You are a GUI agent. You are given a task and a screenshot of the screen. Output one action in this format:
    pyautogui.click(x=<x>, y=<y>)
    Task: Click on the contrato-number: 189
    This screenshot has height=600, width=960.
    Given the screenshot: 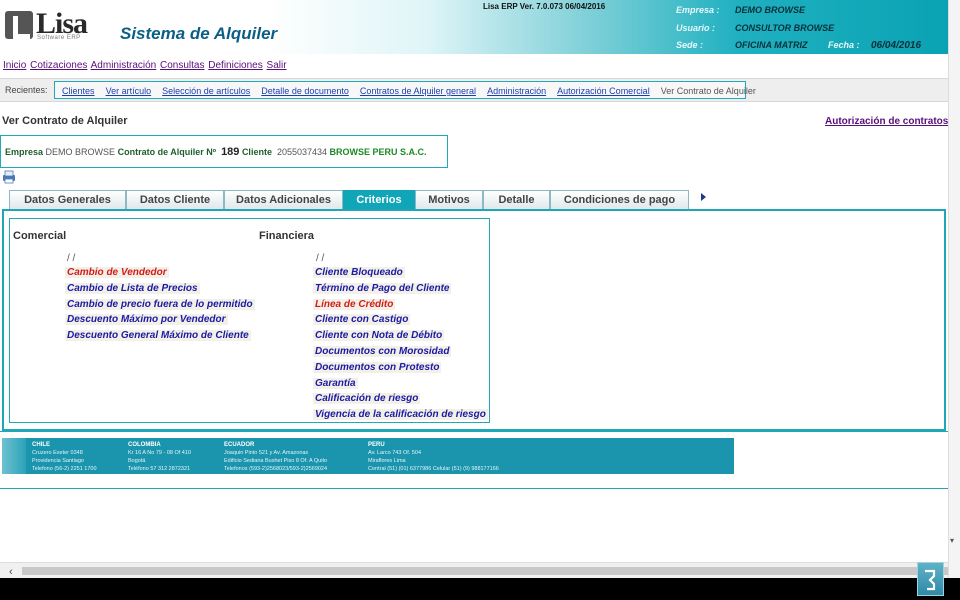 What is the action you would take?
    pyautogui.click(x=230, y=152)
    